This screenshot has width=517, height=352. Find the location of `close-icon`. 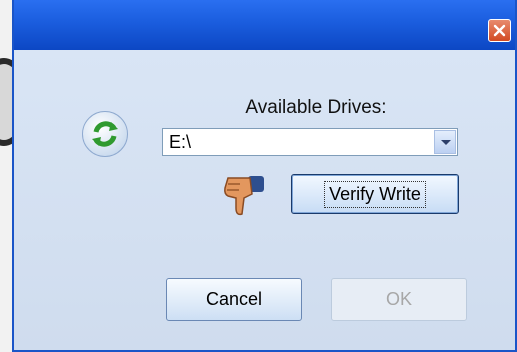

close-icon is located at coordinates (499, 30).